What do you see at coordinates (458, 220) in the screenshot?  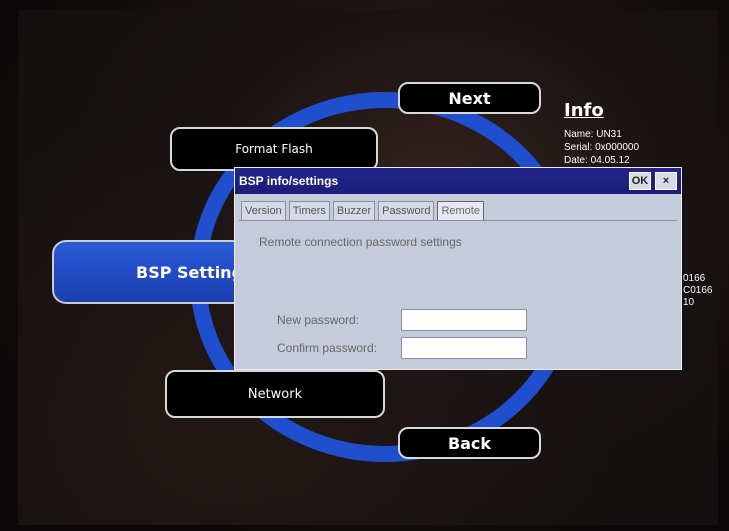 I see `tab-panel-border` at bounding box center [458, 220].